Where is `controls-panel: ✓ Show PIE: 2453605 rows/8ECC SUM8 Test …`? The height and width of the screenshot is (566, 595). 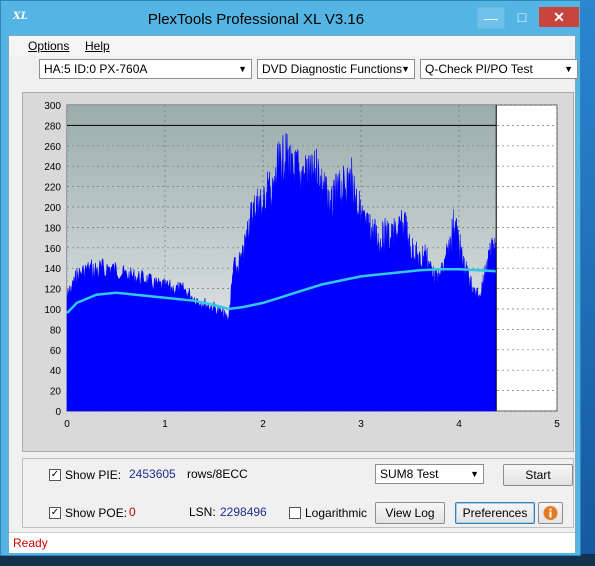 controls-panel: ✓ Show PIE: 2453605 rows/8ECC SUM8 Test … is located at coordinates (298, 493).